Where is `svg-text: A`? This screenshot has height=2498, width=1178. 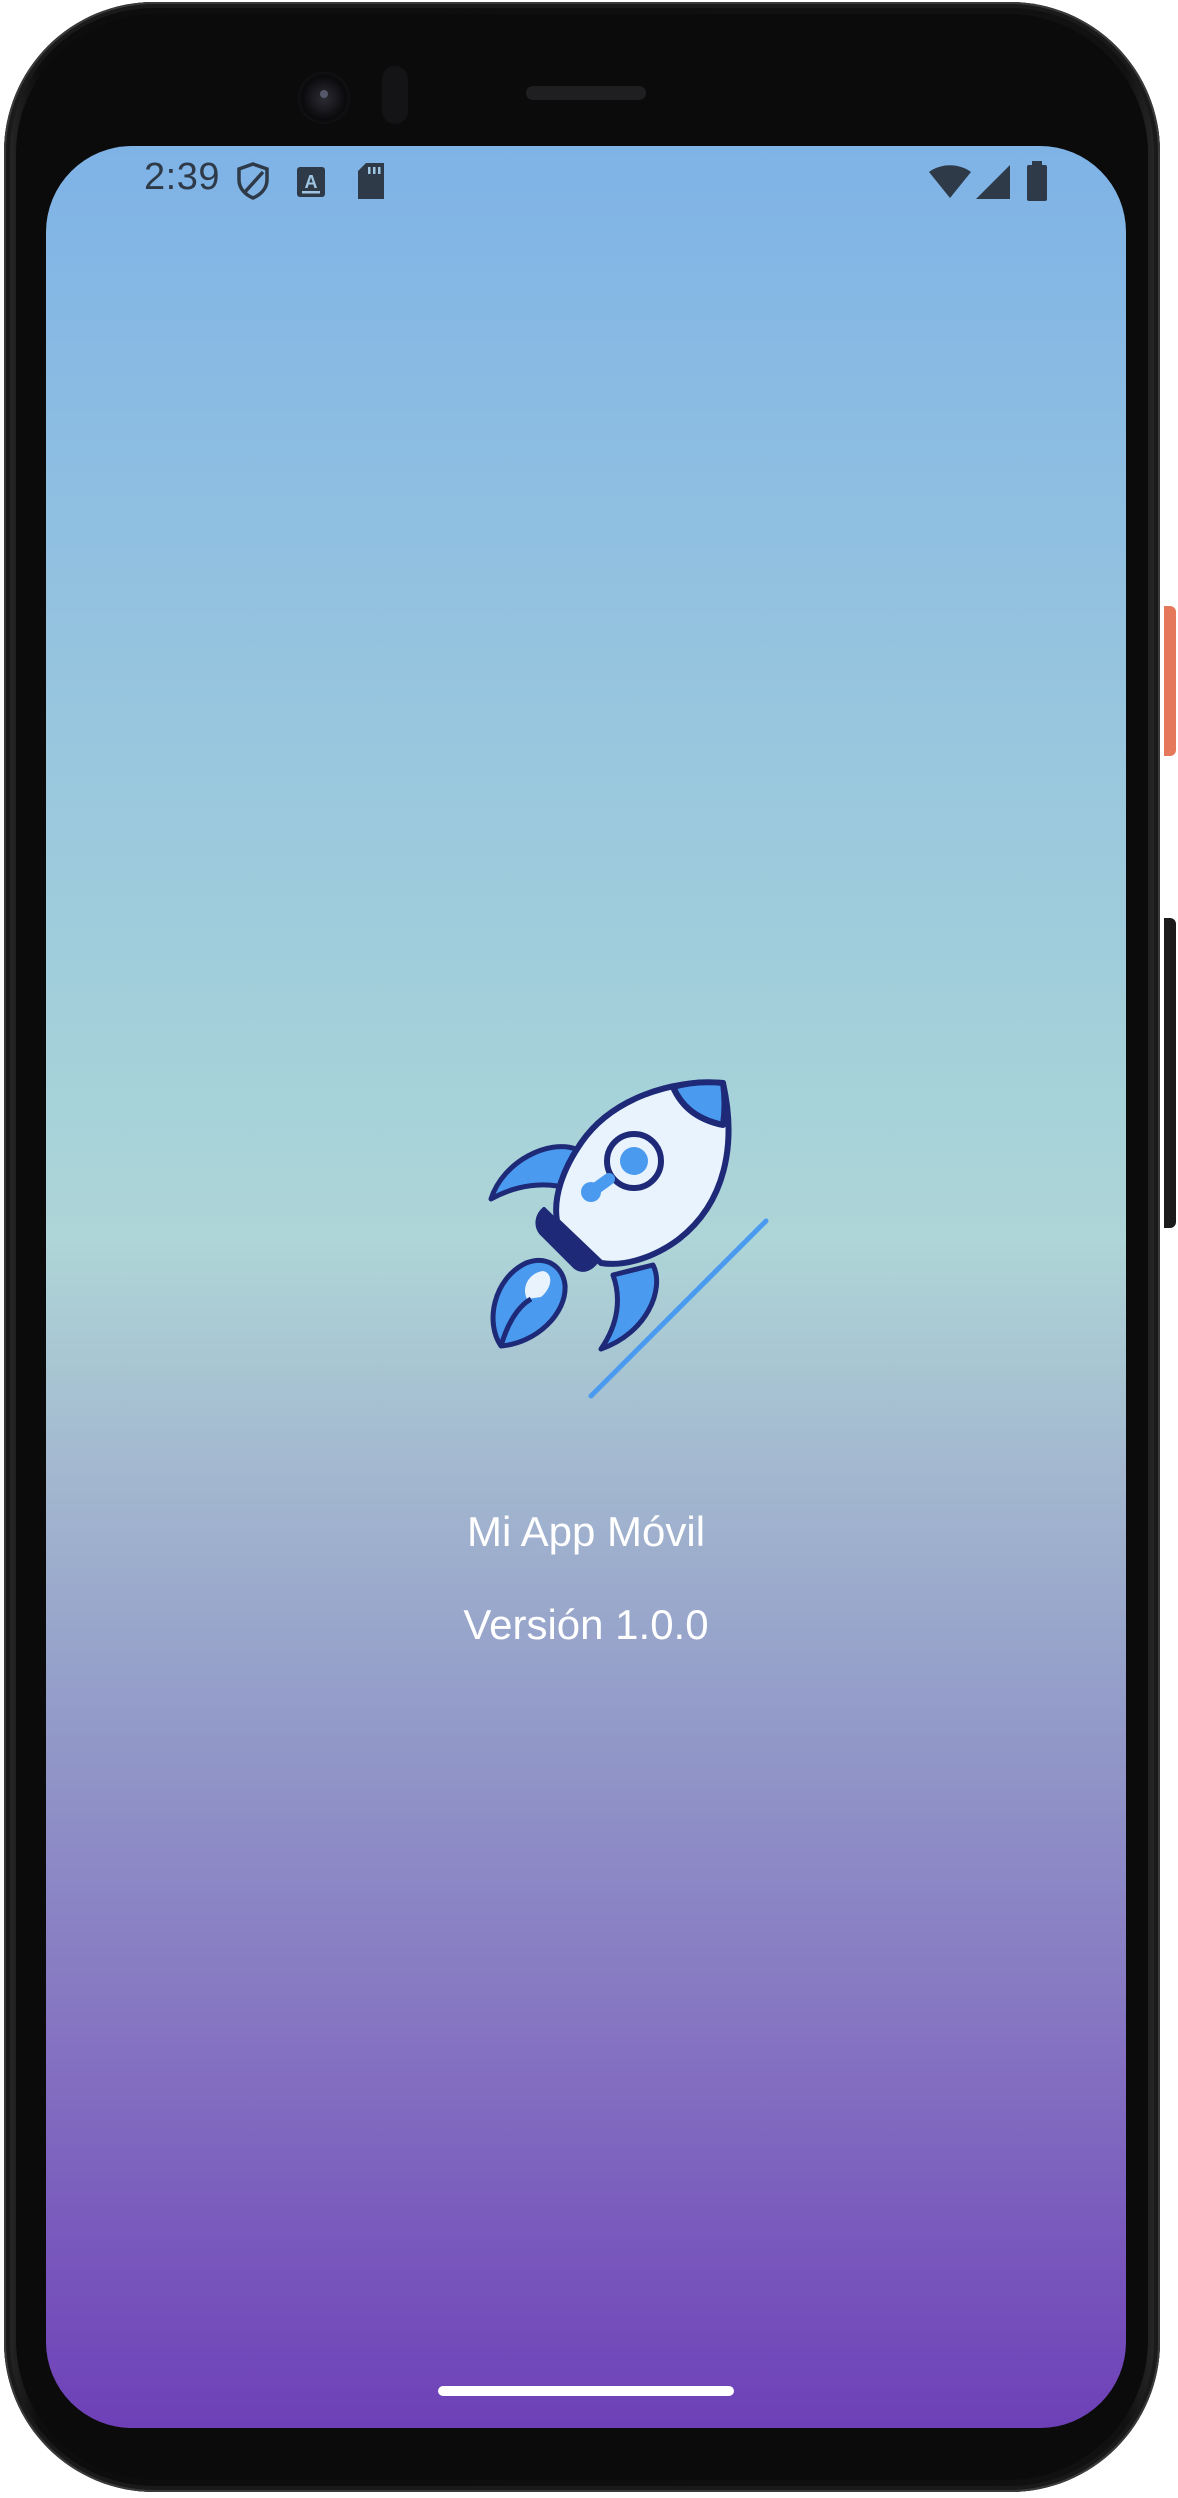 svg-text: A is located at coordinates (311, 182).